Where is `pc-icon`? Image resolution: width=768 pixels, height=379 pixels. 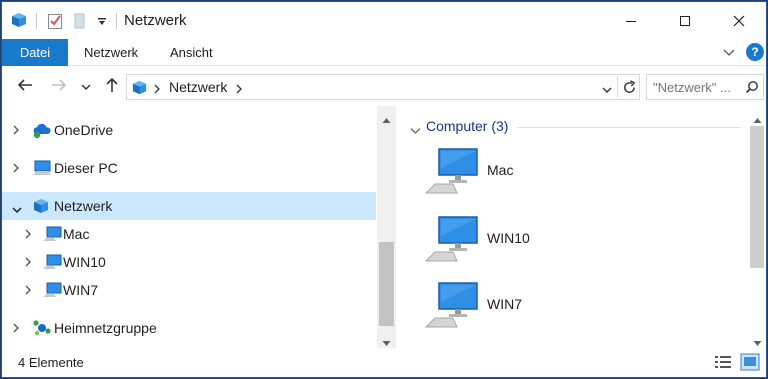
pc-icon is located at coordinates (42, 169).